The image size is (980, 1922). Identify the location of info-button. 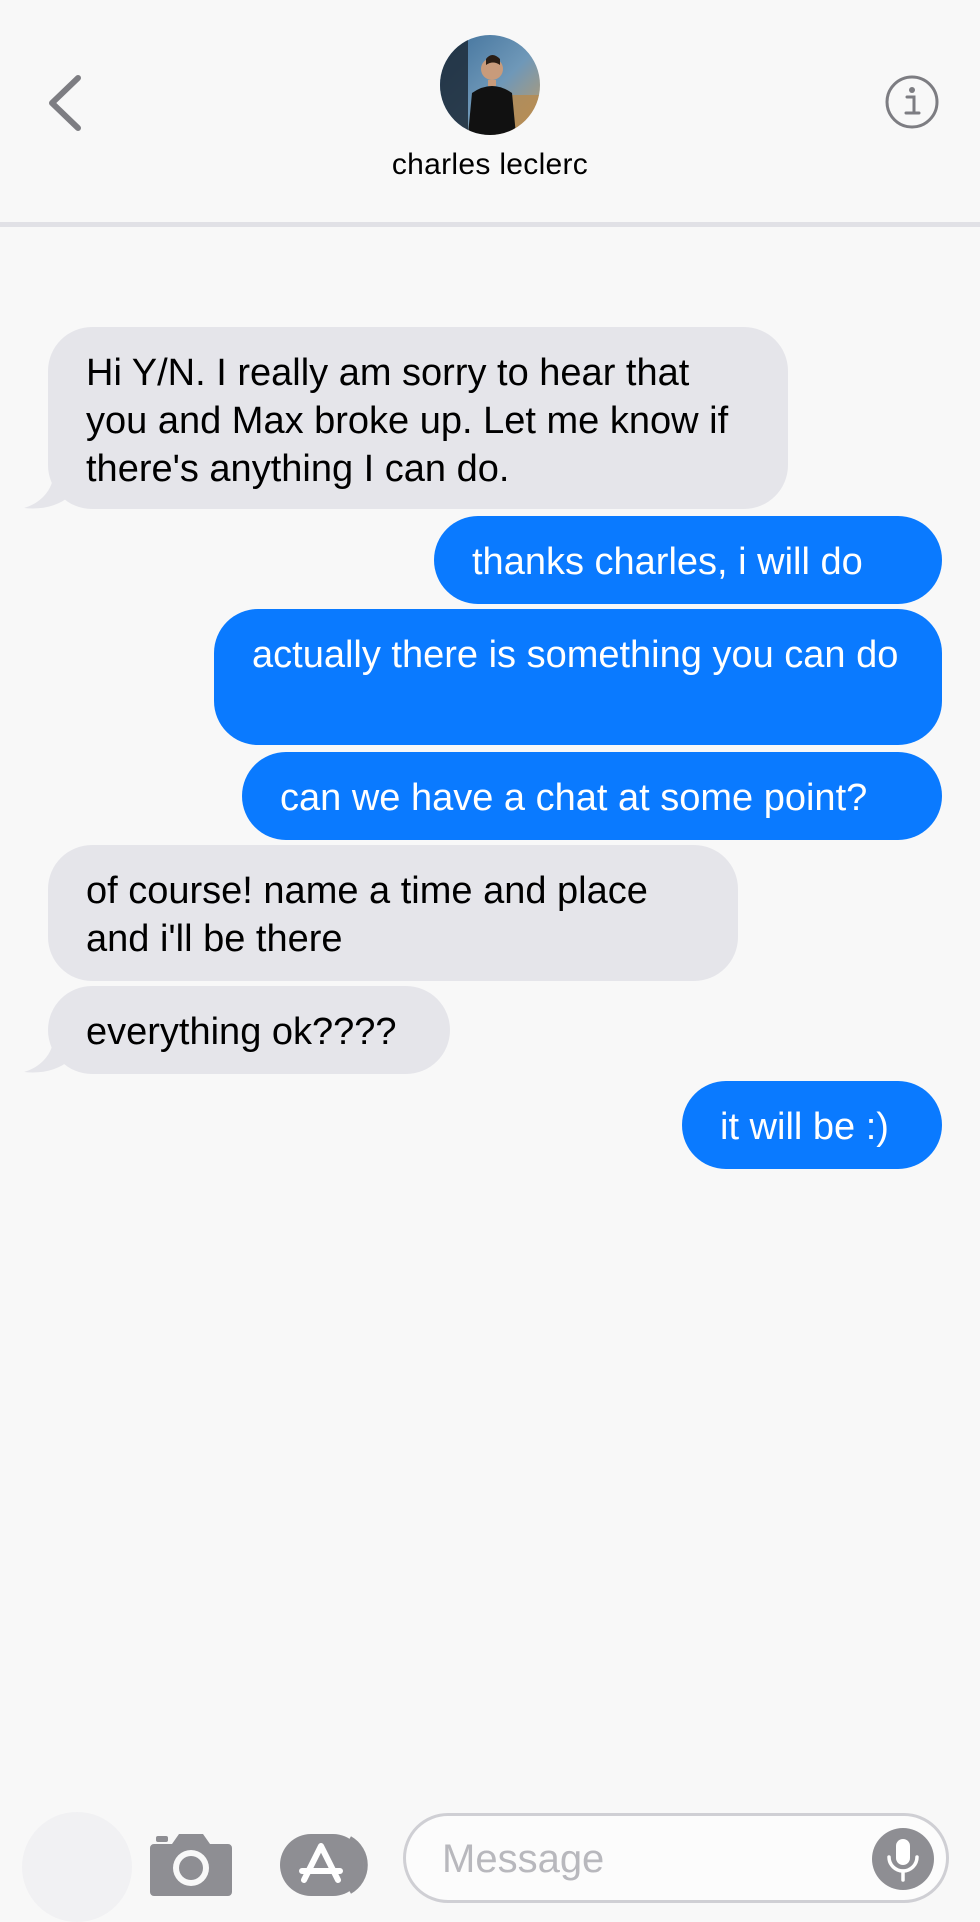
(912, 102).